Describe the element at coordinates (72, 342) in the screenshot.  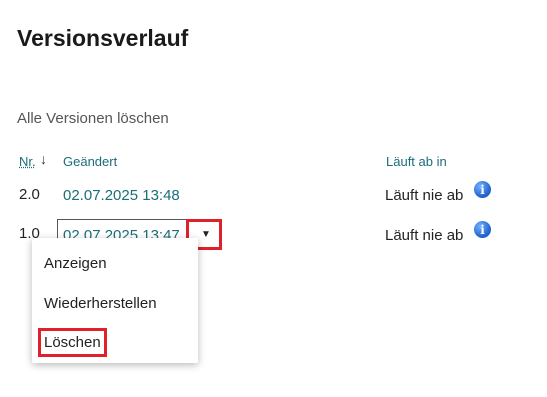
I see `menu-item-delete: Löschen` at that location.